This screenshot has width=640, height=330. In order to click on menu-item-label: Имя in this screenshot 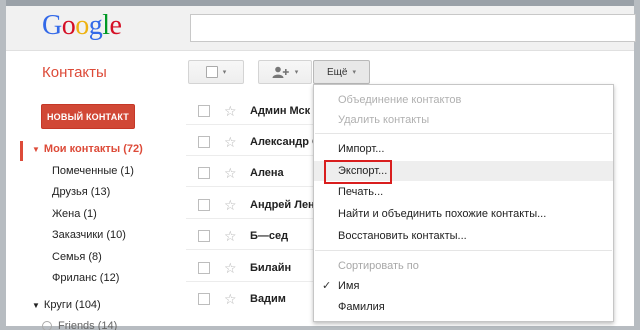, I will do `click(349, 286)`.